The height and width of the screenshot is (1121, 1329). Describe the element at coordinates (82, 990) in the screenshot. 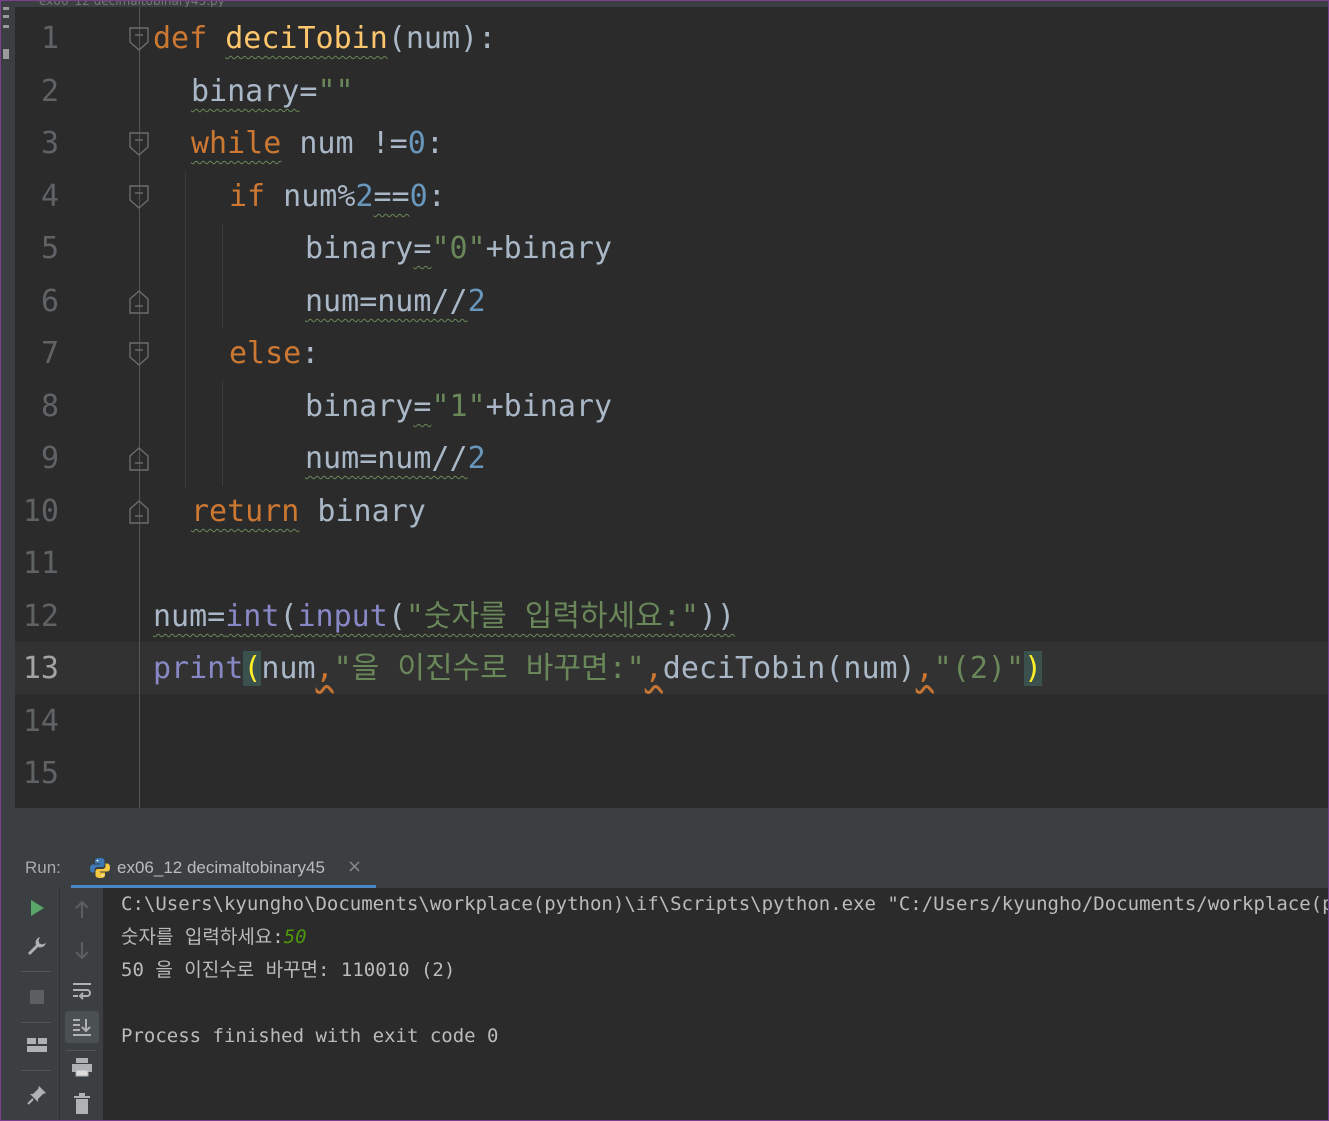

I see `soft-wrap-icon` at that location.